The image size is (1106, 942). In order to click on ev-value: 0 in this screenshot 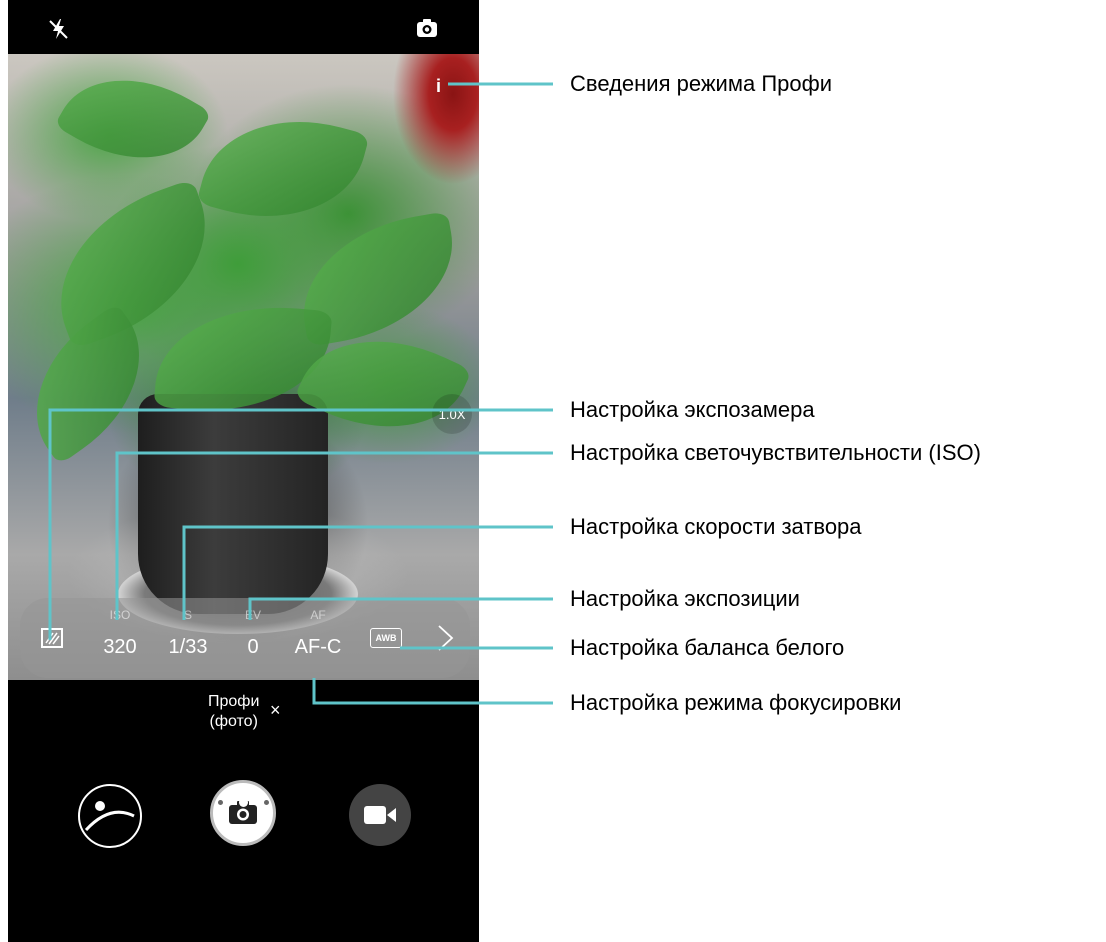, I will do `click(253, 647)`.